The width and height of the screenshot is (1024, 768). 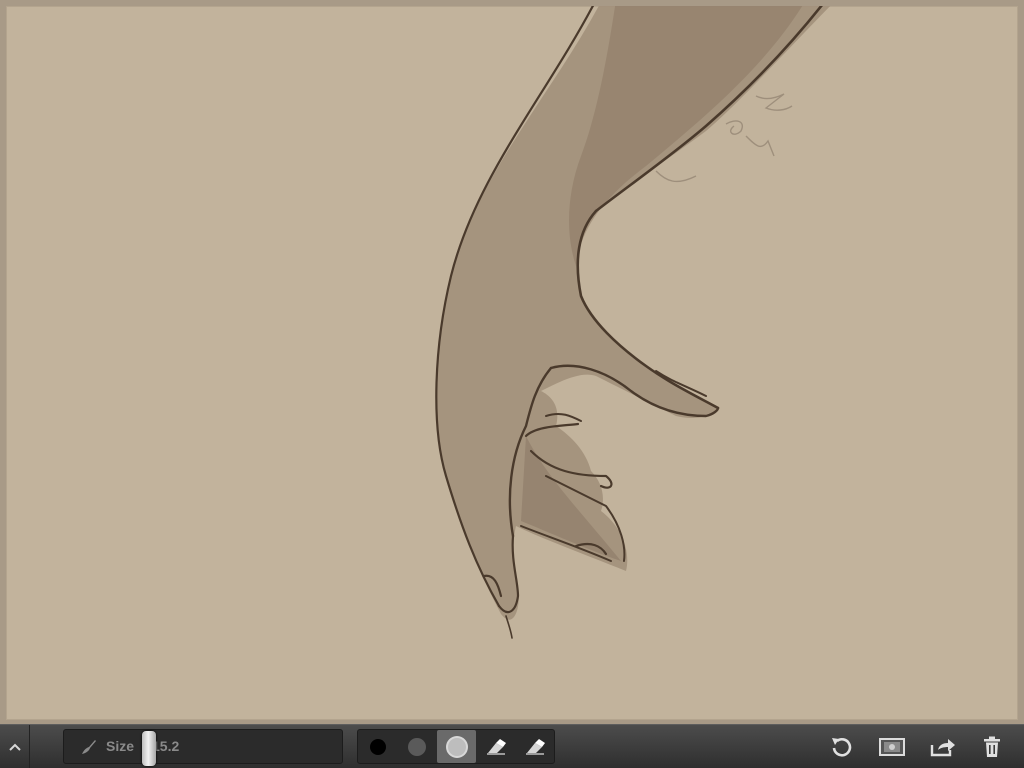 I want to click on black-dot-icon, so click(x=377, y=746).